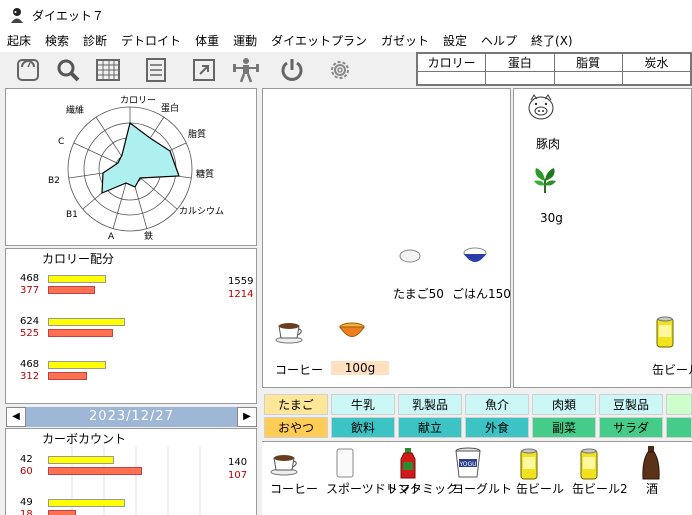 This screenshot has height=515, width=692. What do you see at coordinates (205, 174) in the screenshot?
I see `radar-label-sugar: 糖質` at bounding box center [205, 174].